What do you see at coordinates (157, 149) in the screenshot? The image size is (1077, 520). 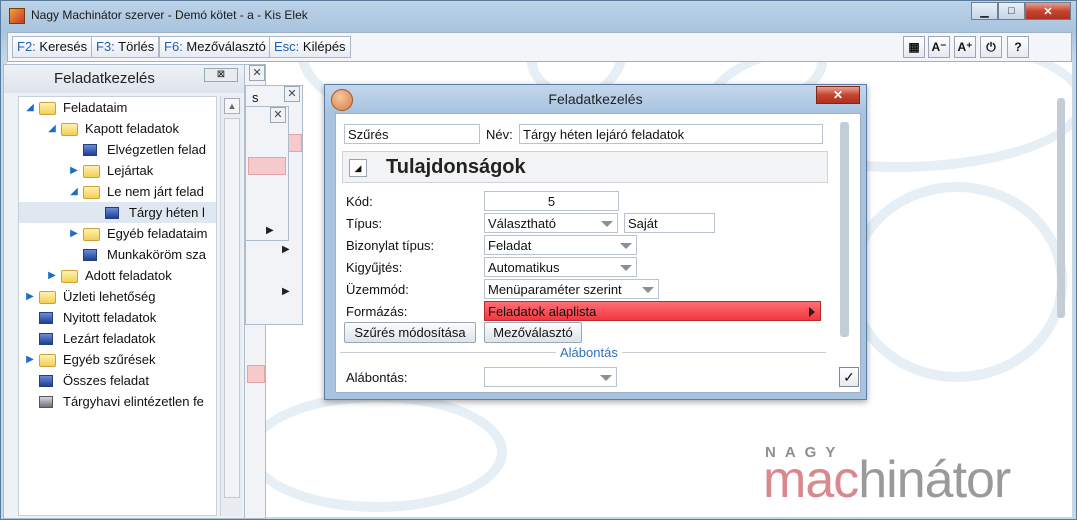 I see `tree-item-label: Elvégzetlen felad` at bounding box center [157, 149].